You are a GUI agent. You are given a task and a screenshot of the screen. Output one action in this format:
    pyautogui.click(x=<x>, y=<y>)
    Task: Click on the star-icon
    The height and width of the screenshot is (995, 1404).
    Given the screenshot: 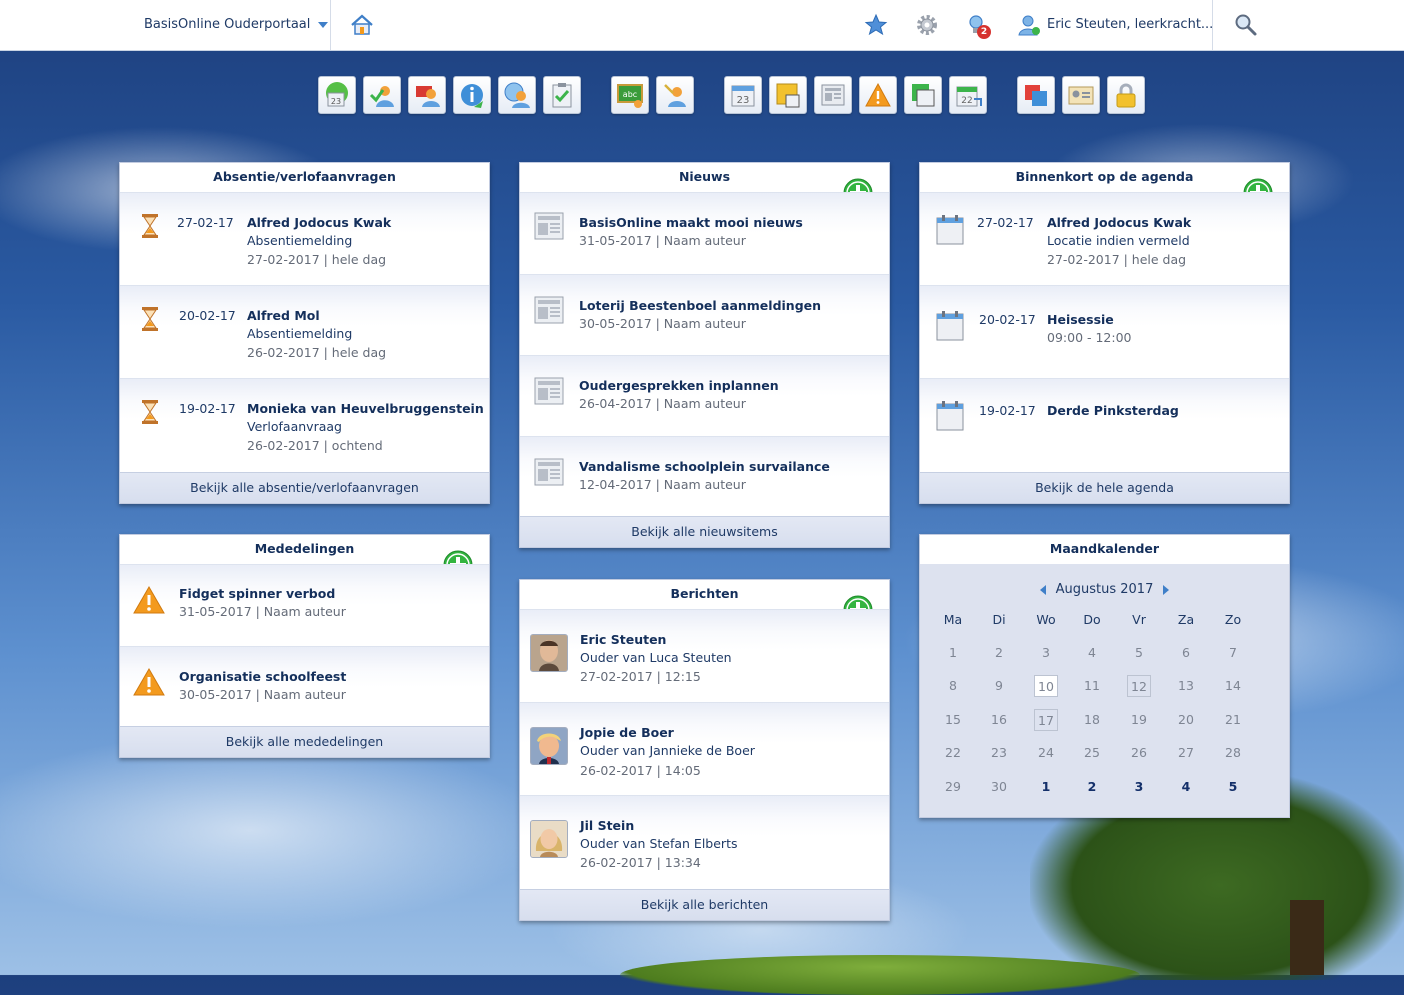 What is the action you would take?
    pyautogui.click(x=876, y=25)
    